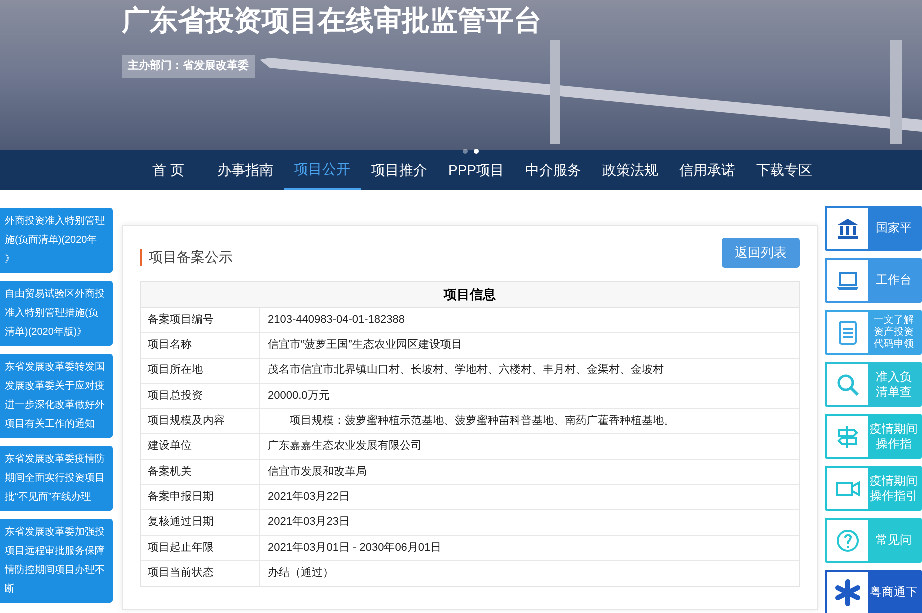 This screenshot has height=613, width=922. What do you see at coordinates (894, 384) in the screenshot?
I see `quick-link-label: 准入负 清单查` at bounding box center [894, 384].